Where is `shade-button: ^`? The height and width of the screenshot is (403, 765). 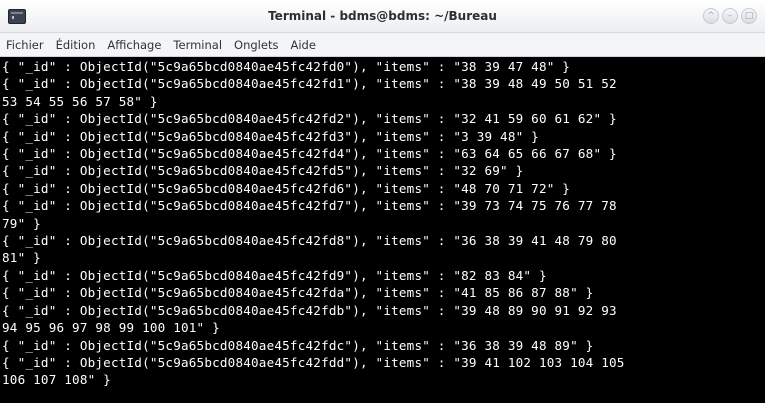
shade-button: ^ is located at coordinates (711, 16).